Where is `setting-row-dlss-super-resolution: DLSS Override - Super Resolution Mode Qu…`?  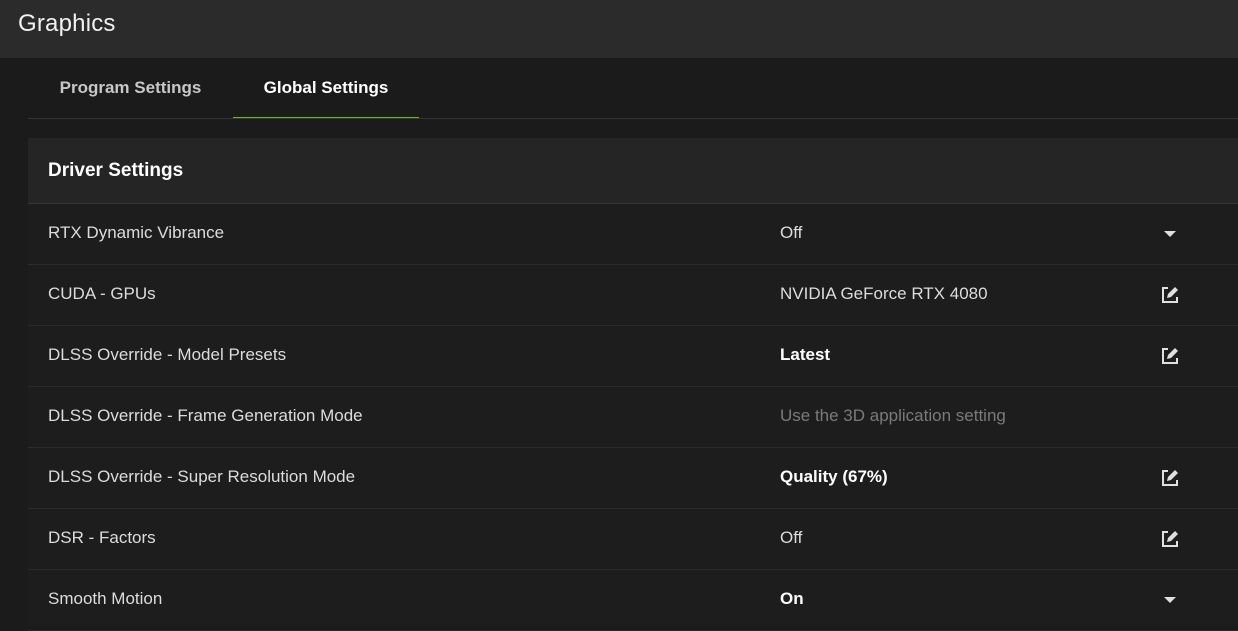 setting-row-dlss-super-resolution: DLSS Override - Super Resolution Mode Qu… is located at coordinates (633, 478).